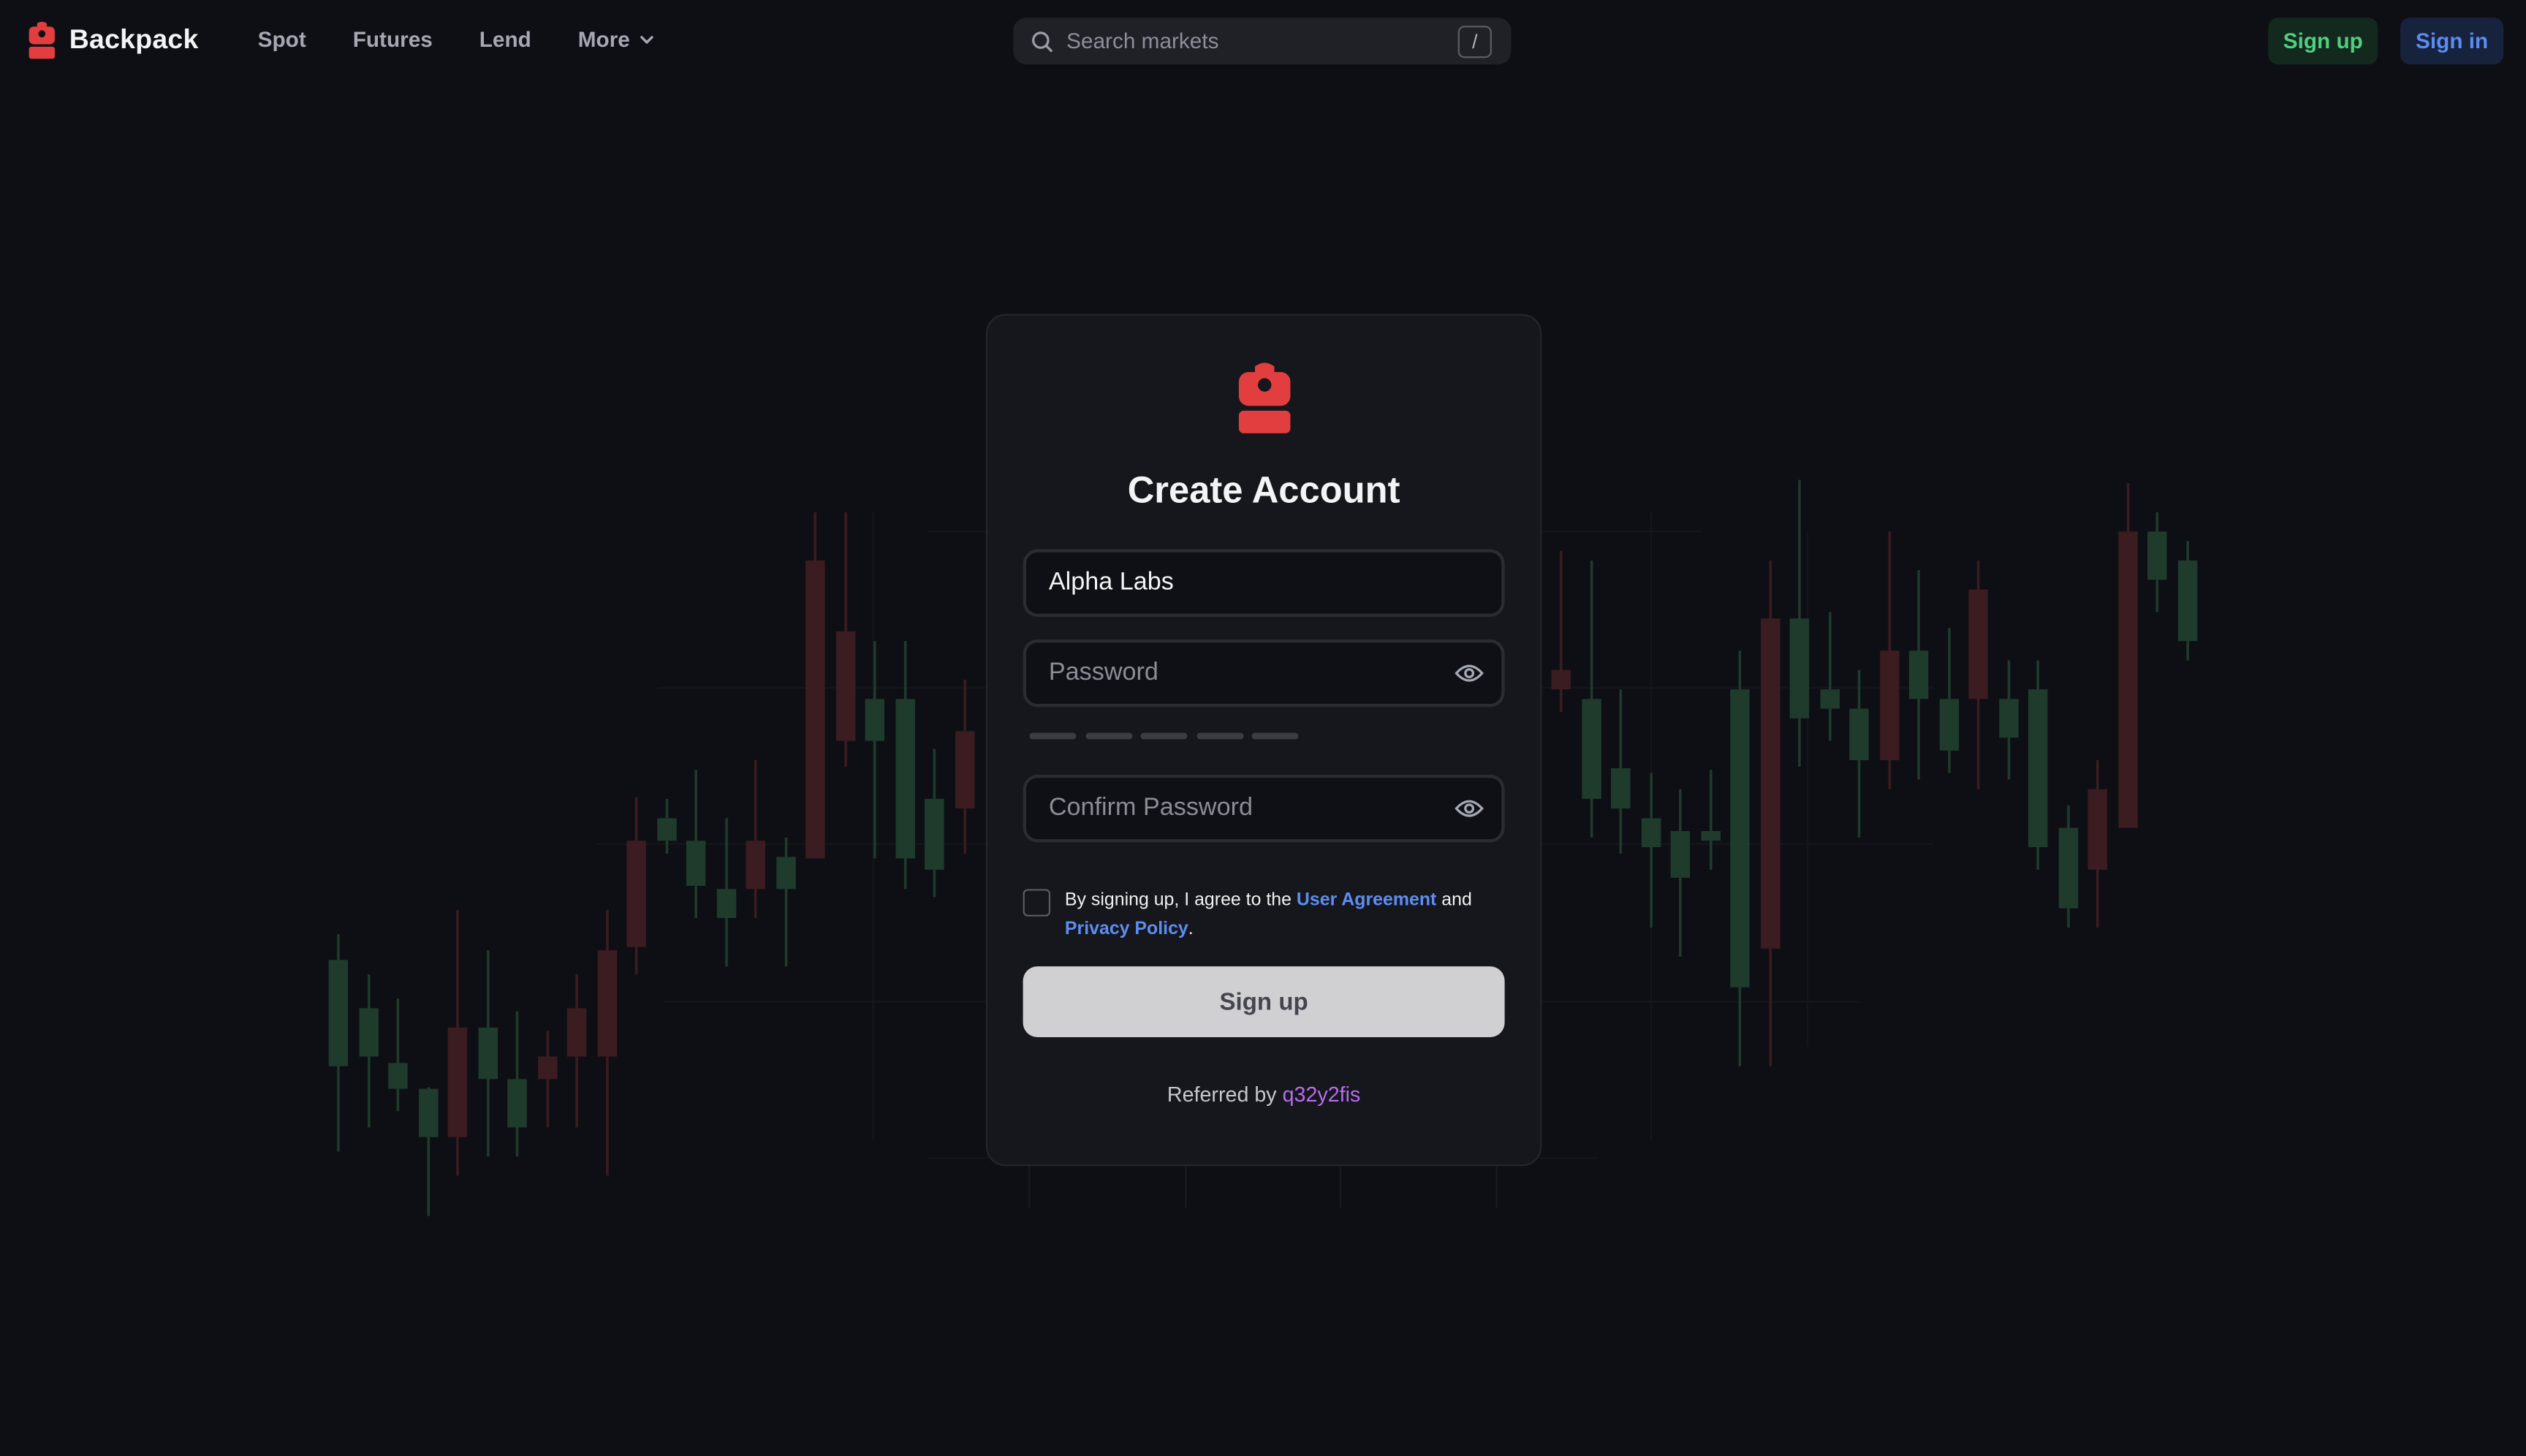  Describe the element at coordinates (1474, 42) in the screenshot. I see `search-shortcut-key: /` at that location.